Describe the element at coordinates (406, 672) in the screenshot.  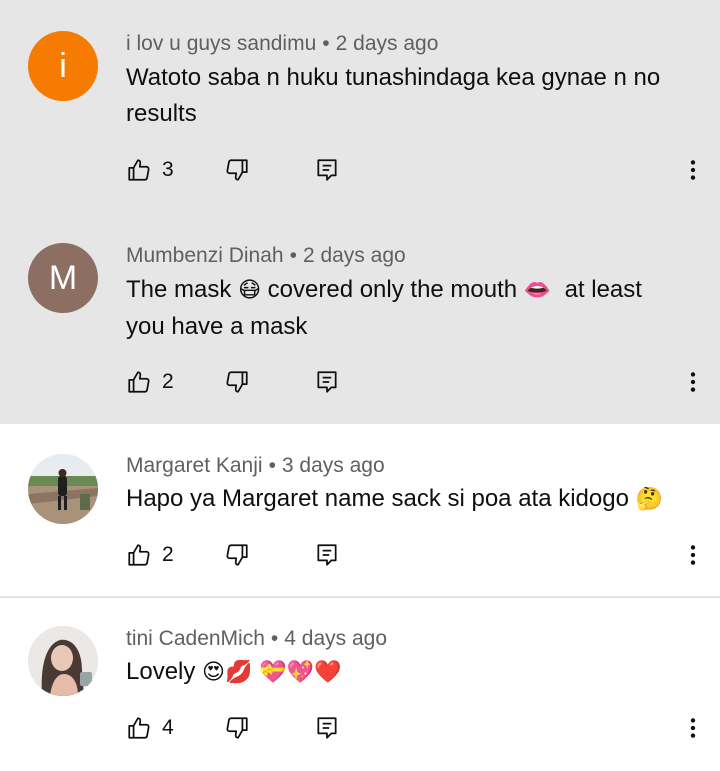
I see `comment-text: Lovely 😍💋 💝💖❤️` at that location.